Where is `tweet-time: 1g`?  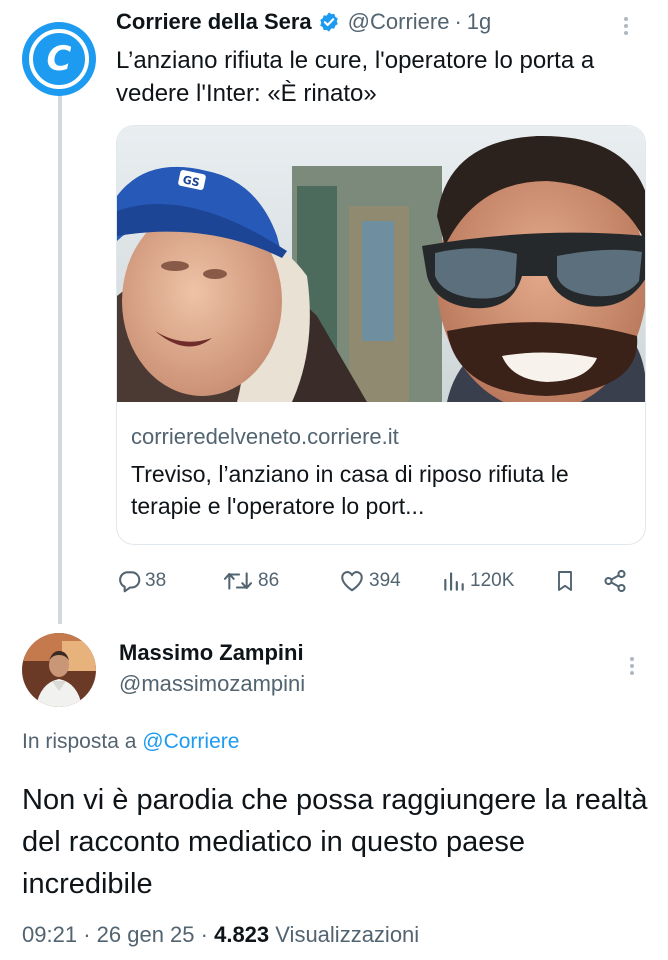 tweet-time: 1g is located at coordinates (479, 22).